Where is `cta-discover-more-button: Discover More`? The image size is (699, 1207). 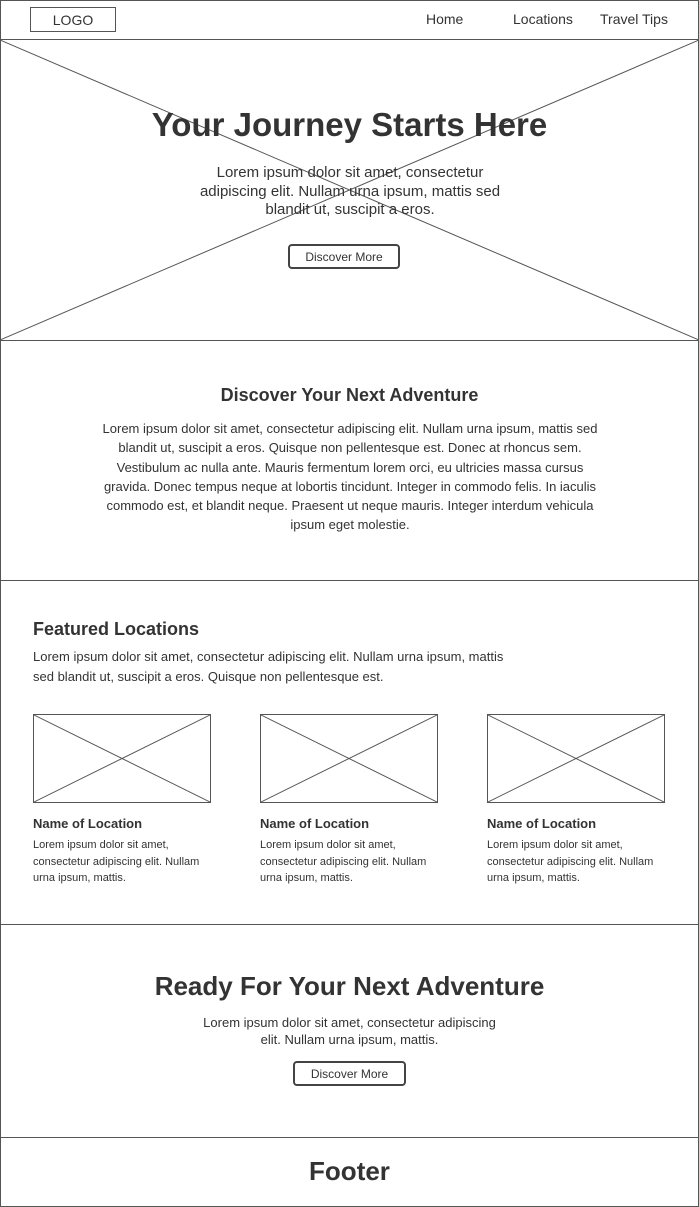 cta-discover-more-button: Discover More is located at coordinates (349, 1073).